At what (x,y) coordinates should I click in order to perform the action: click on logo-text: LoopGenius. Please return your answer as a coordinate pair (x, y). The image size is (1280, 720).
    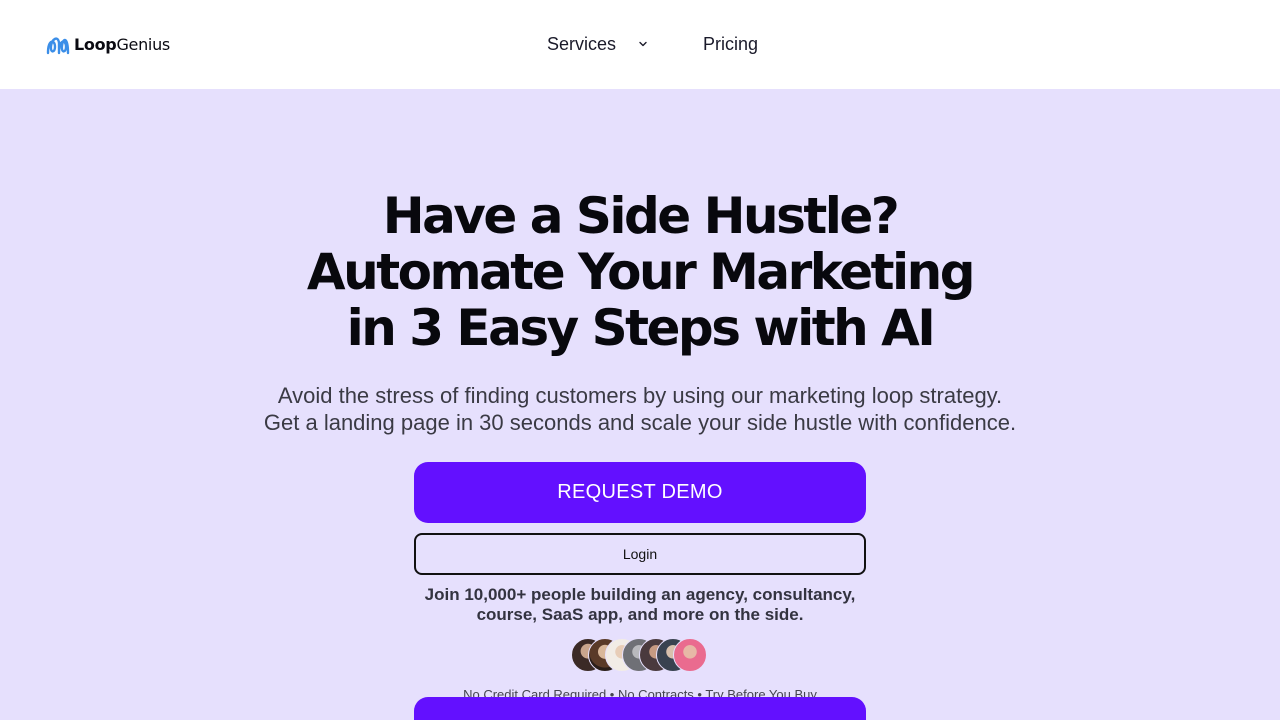
    Looking at the image, I should click on (122, 44).